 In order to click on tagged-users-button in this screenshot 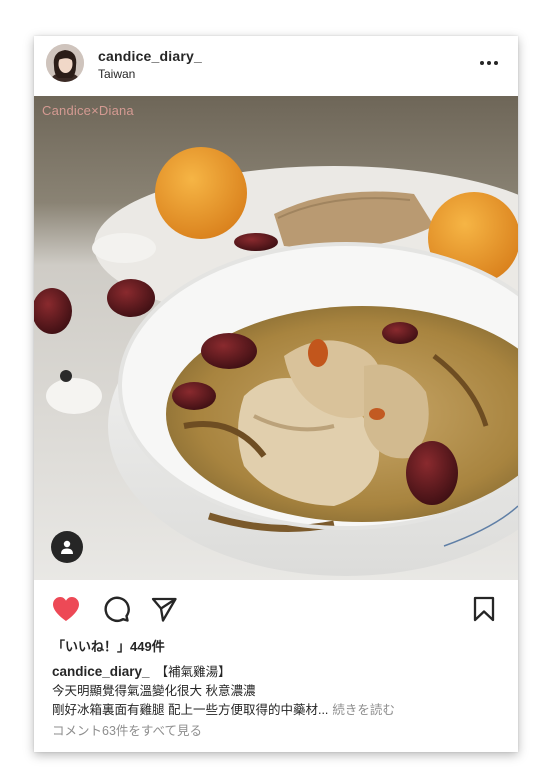, I will do `click(67, 547)`.